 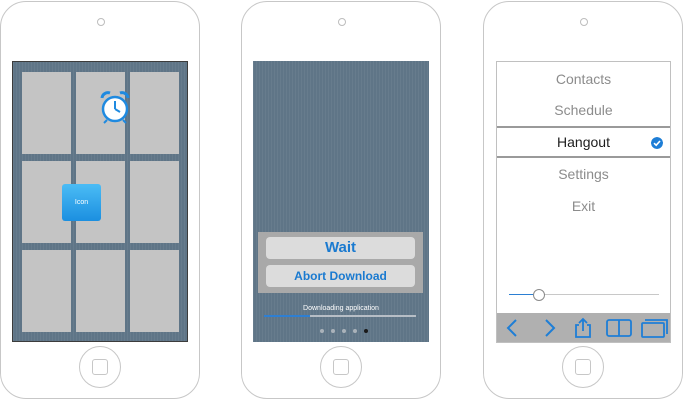 I want to click on tabs-icon, so click(x=654, y=328).